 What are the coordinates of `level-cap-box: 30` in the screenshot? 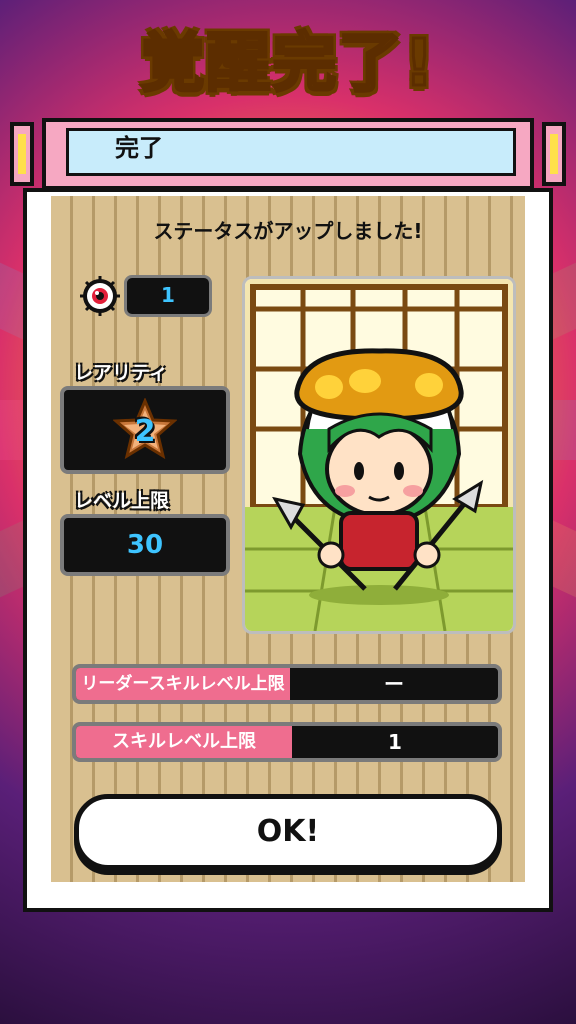 It's located at (145, 545).